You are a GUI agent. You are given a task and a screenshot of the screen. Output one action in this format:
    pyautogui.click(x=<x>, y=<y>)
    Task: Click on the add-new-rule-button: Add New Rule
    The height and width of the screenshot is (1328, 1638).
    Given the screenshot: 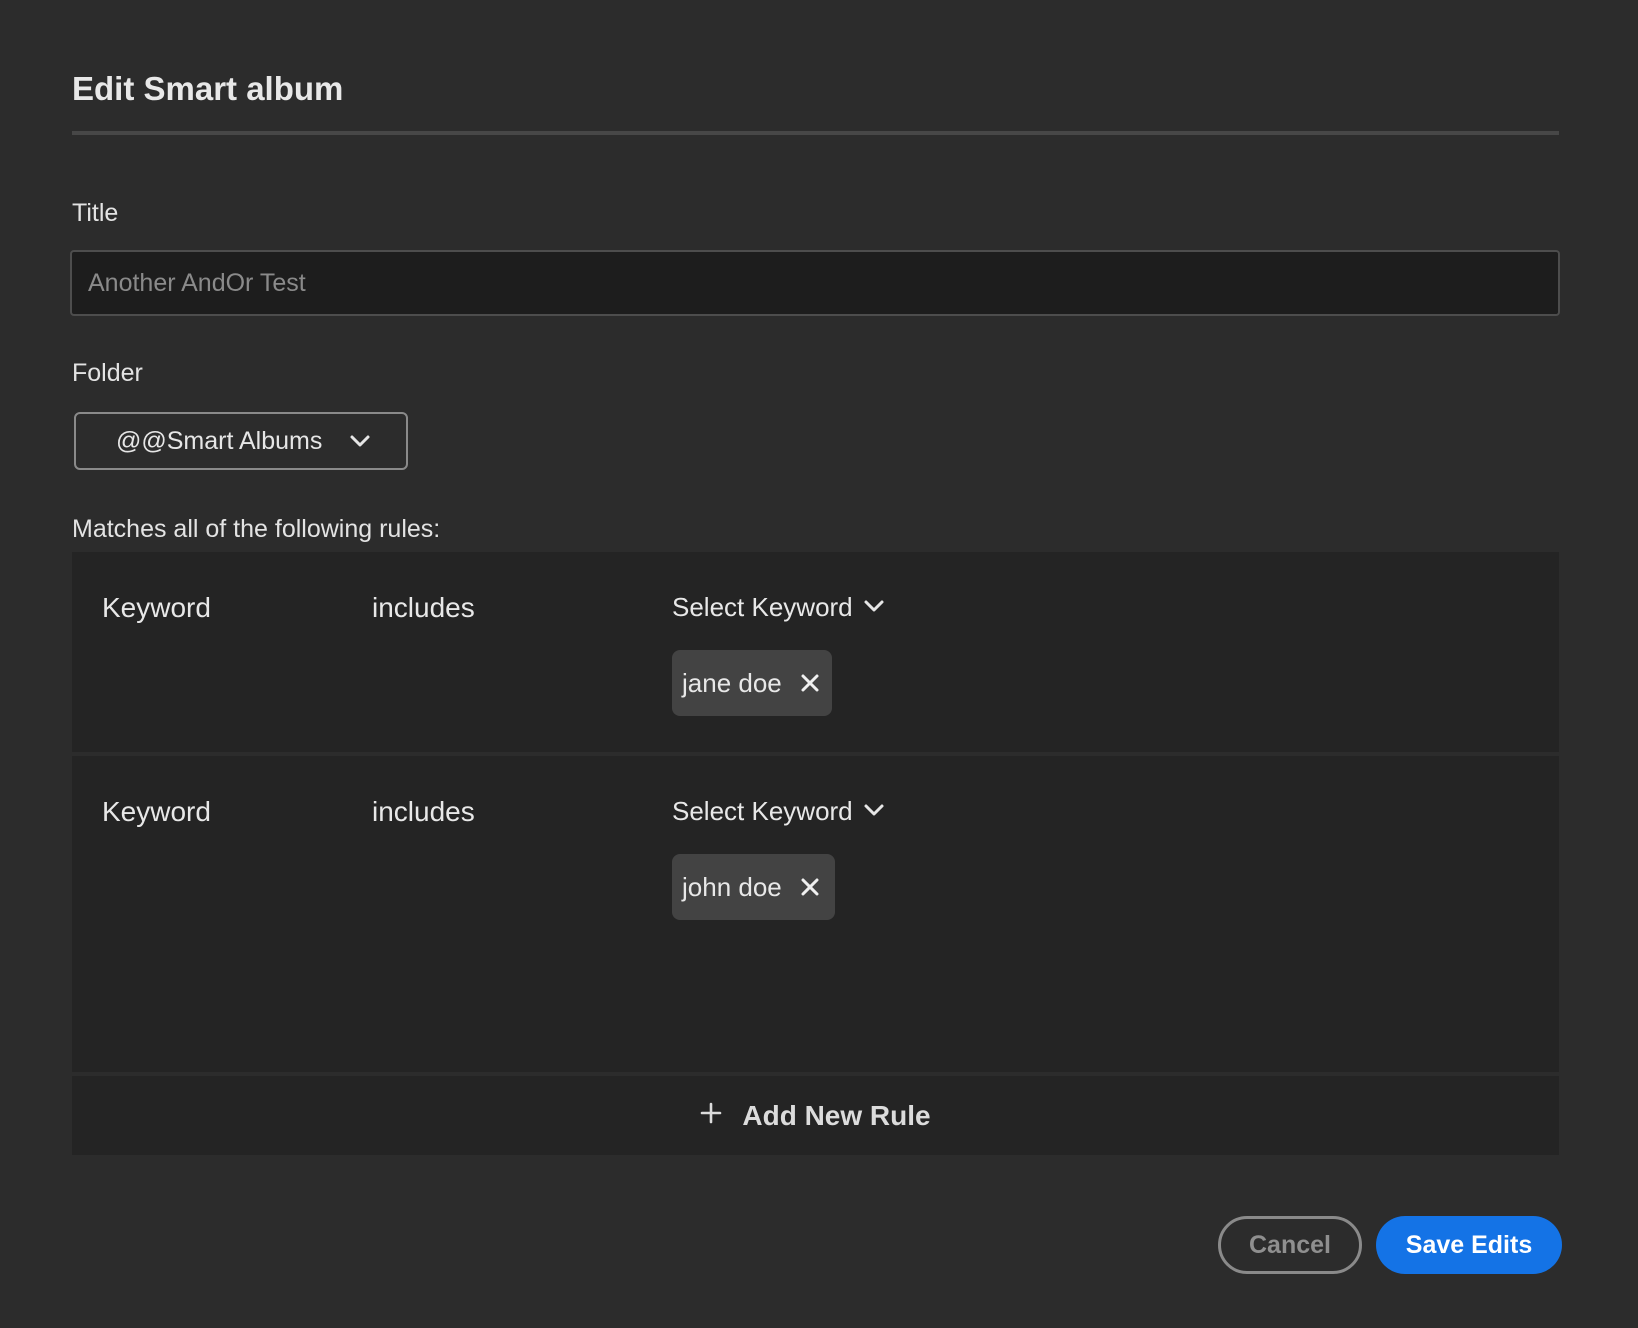 What is the action you would take?
    pyautogui.click(x=815, y=1115)
    